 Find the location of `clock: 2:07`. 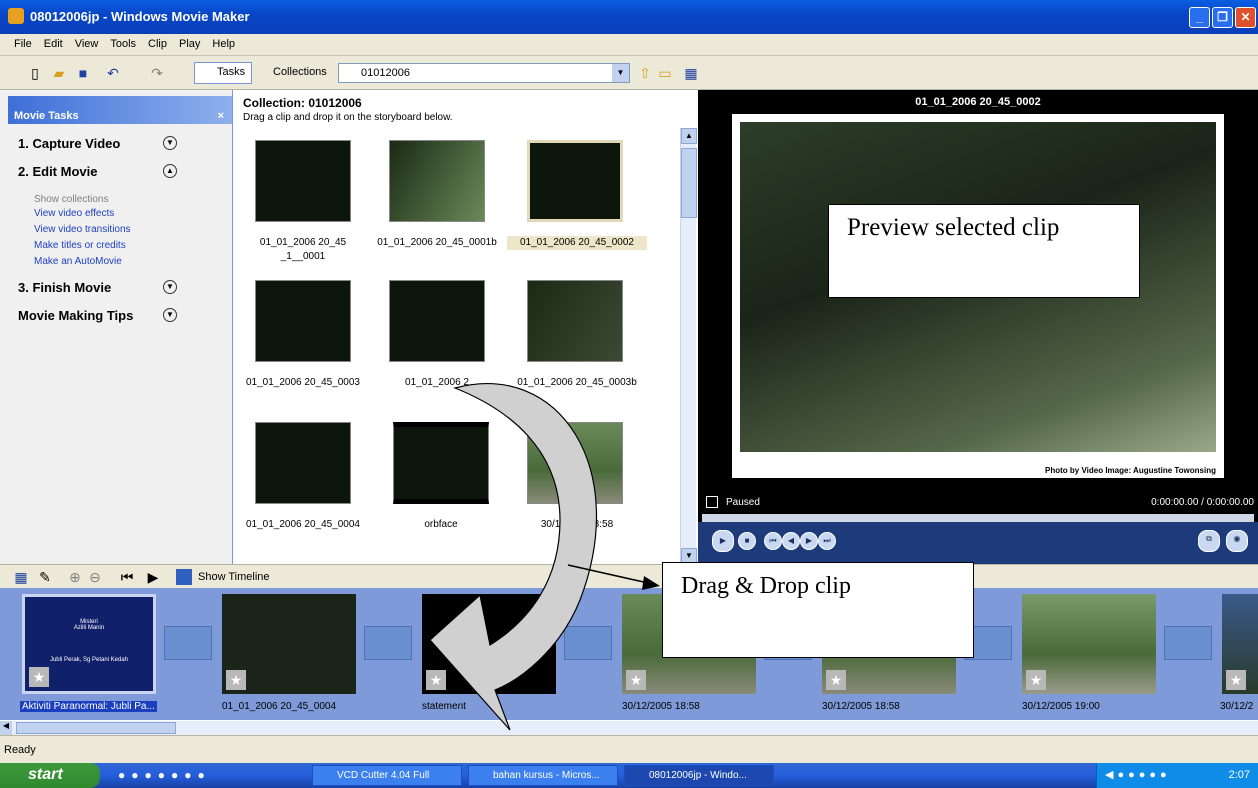

clock: 2:07 is located at coordinates (1239, 775).